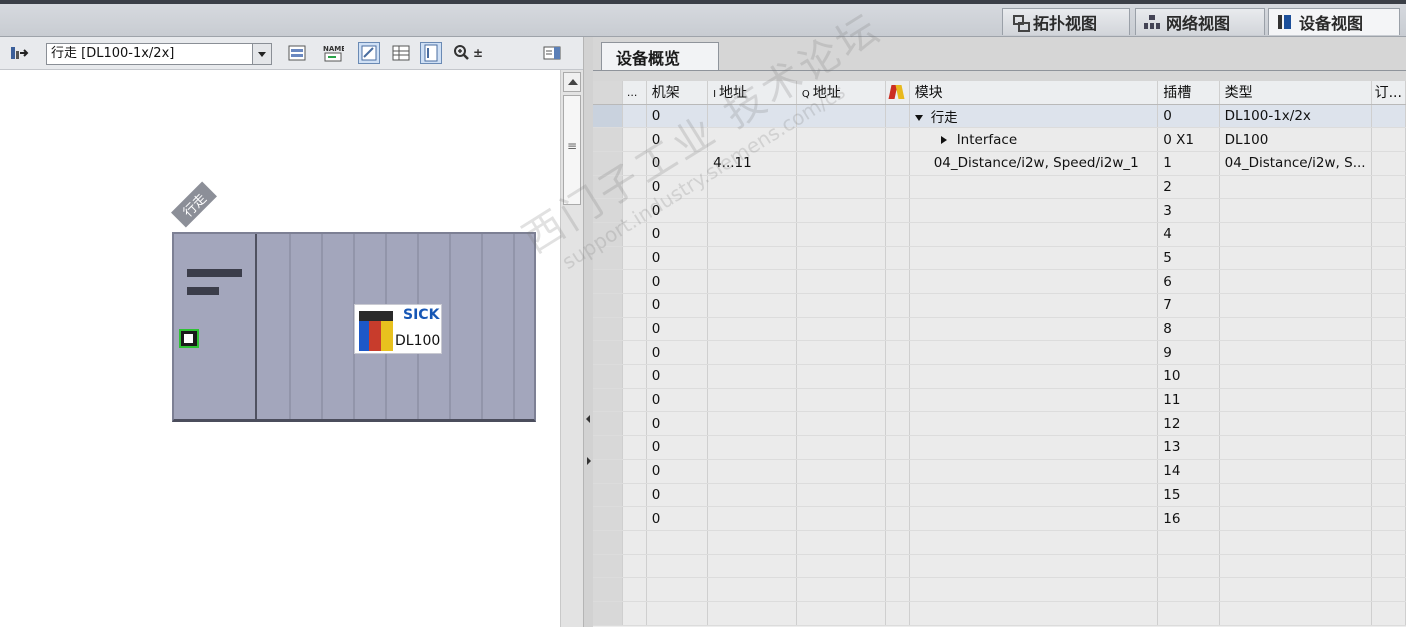 The image size is (1406, 627). I want to click on ethernet-port-icon, so click(189, 338).